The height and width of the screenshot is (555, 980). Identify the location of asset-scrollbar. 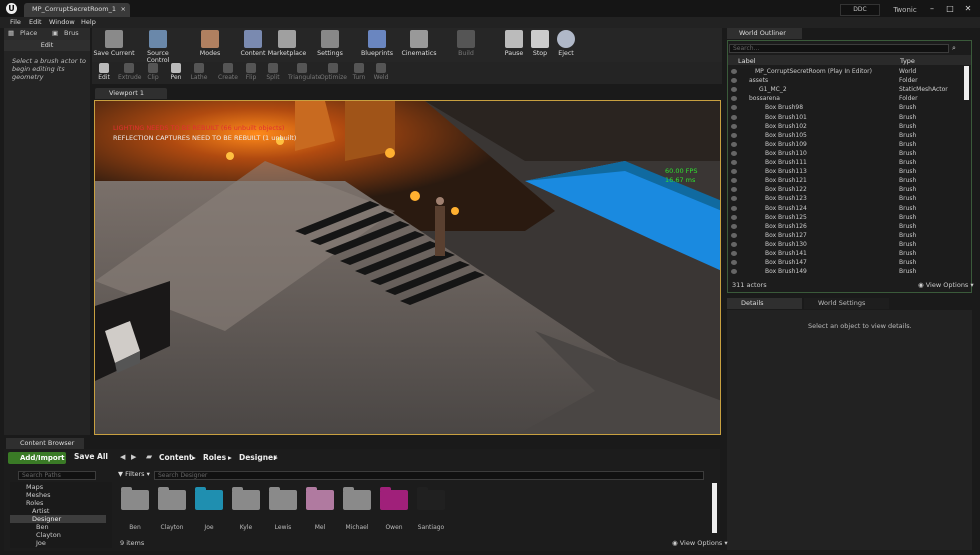
(714, 508).